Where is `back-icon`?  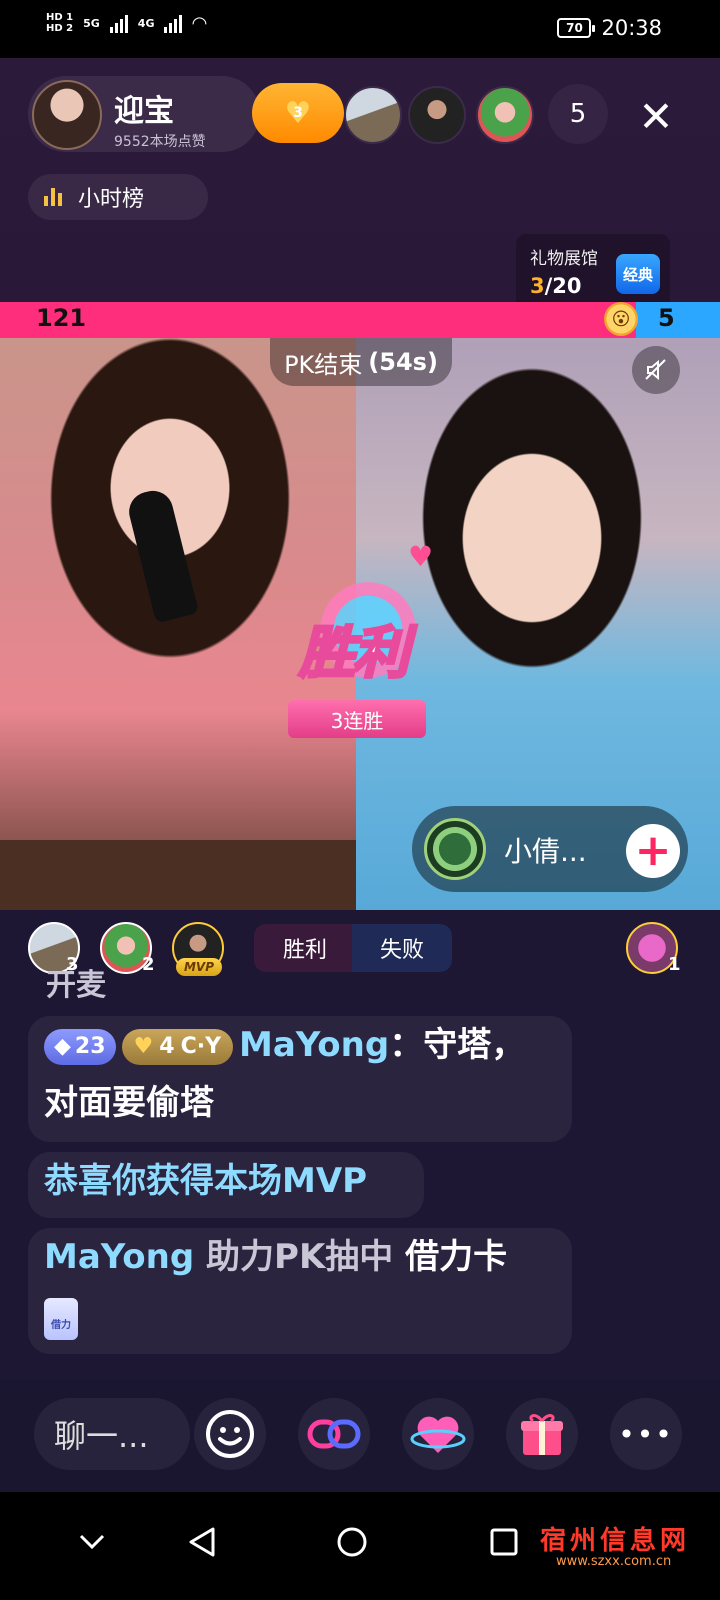 back-icon is located at coordinates (202, 1542).